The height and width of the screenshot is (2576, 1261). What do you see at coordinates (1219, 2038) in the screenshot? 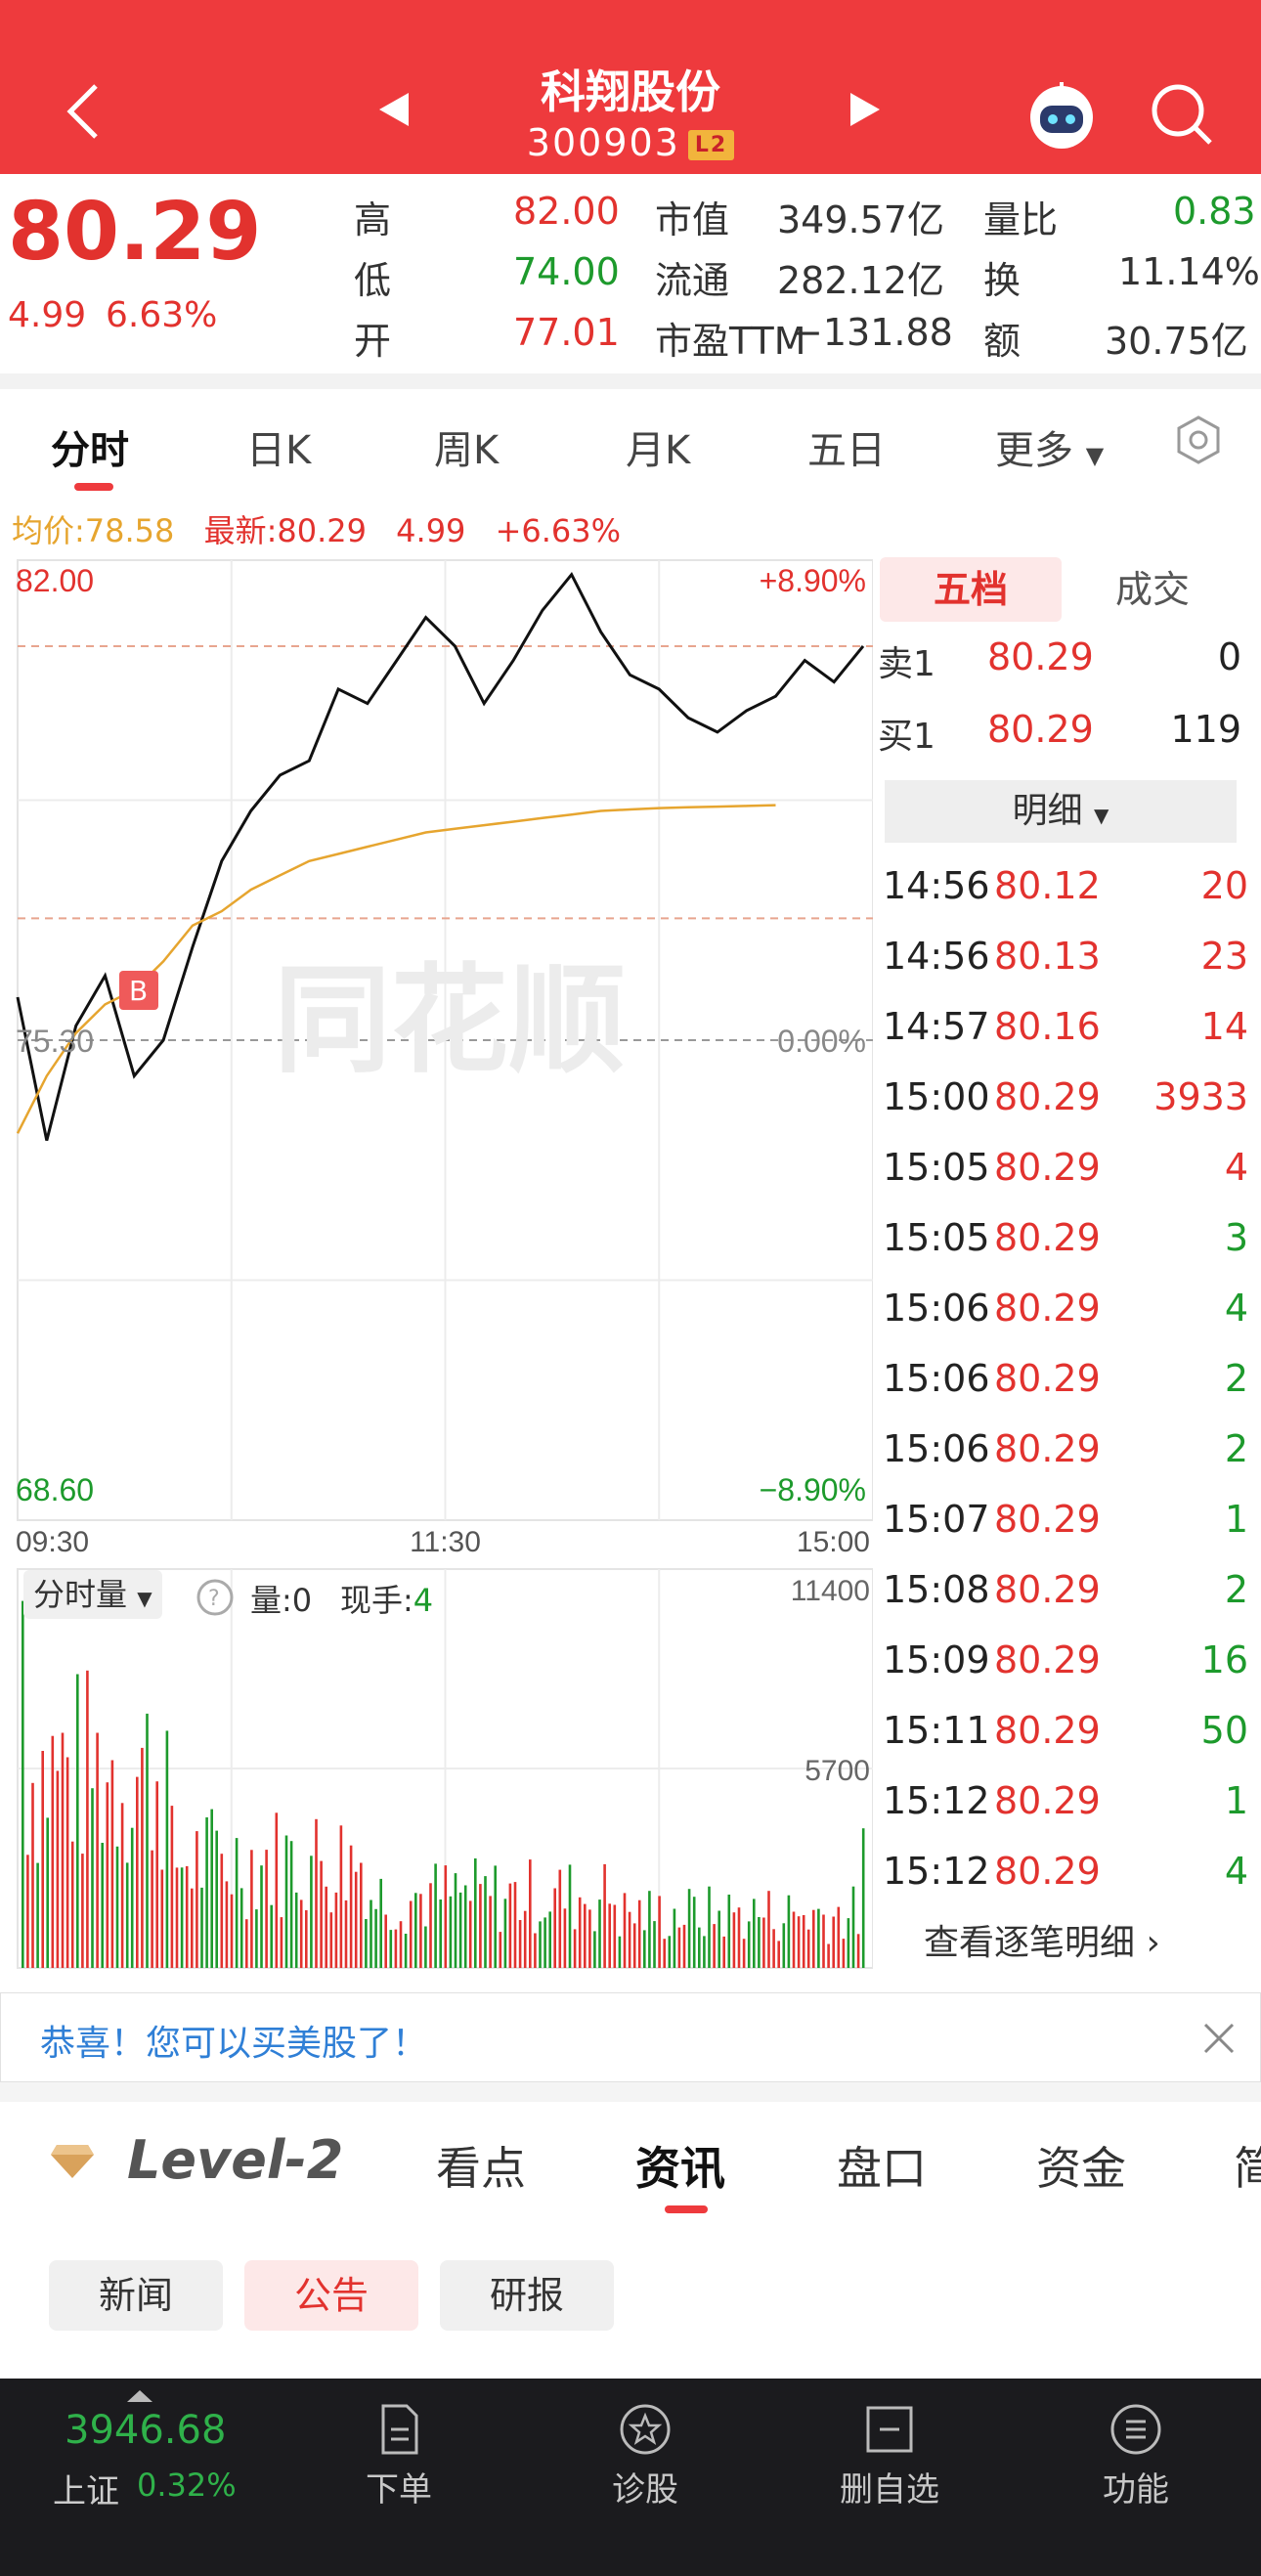
I see `close-icon` at bounding box center [1219, 2038].